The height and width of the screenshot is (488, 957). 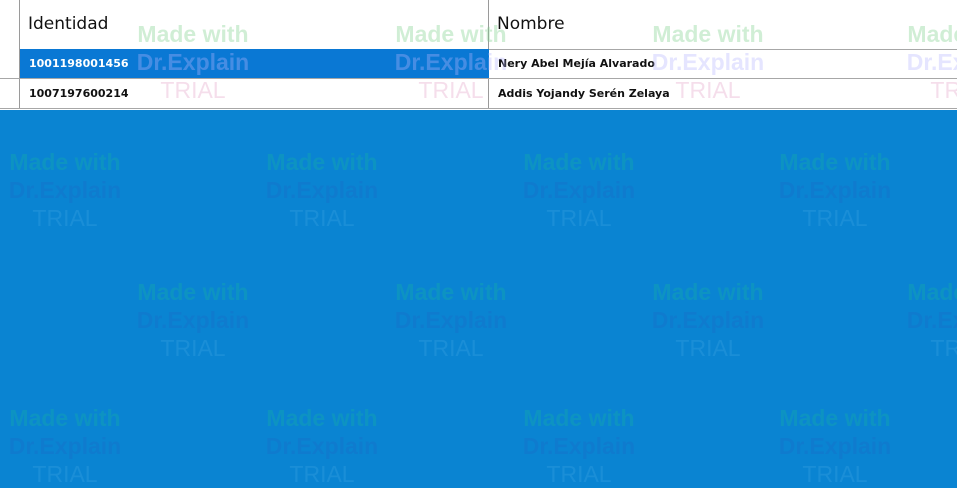 I want to click on table-row: 1007197600214 Addis Yojandy Serén Zelaya, so click(x=478, y=94).